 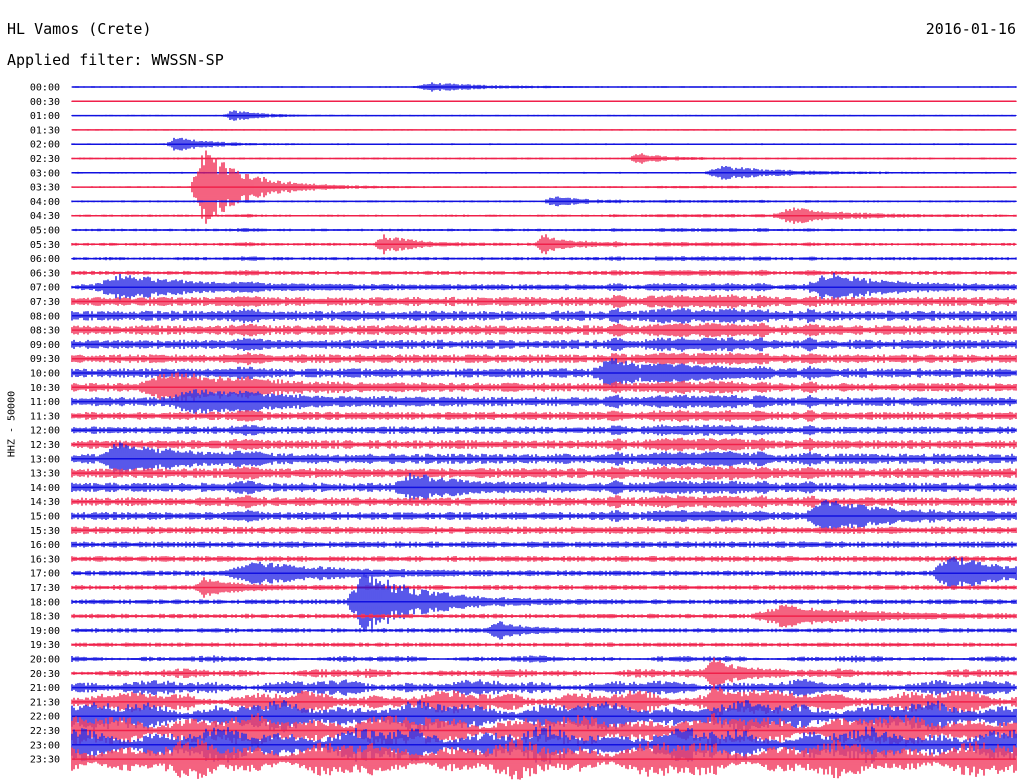 What do you see at coordinates (45, 502) in the screenshot?
I see `time-tick-label: 14:30` at bounding box center [45, 502].